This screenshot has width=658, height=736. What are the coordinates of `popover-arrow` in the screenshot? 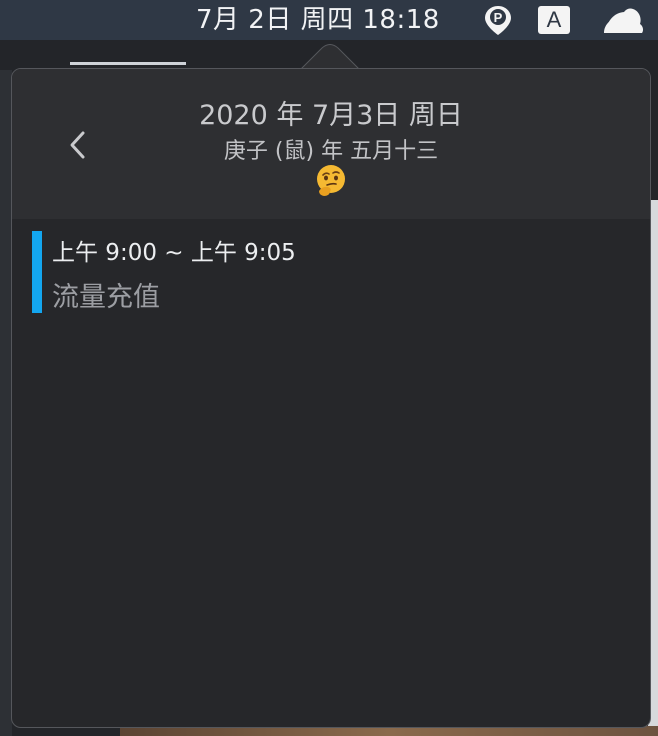 It's located at (330, 57).